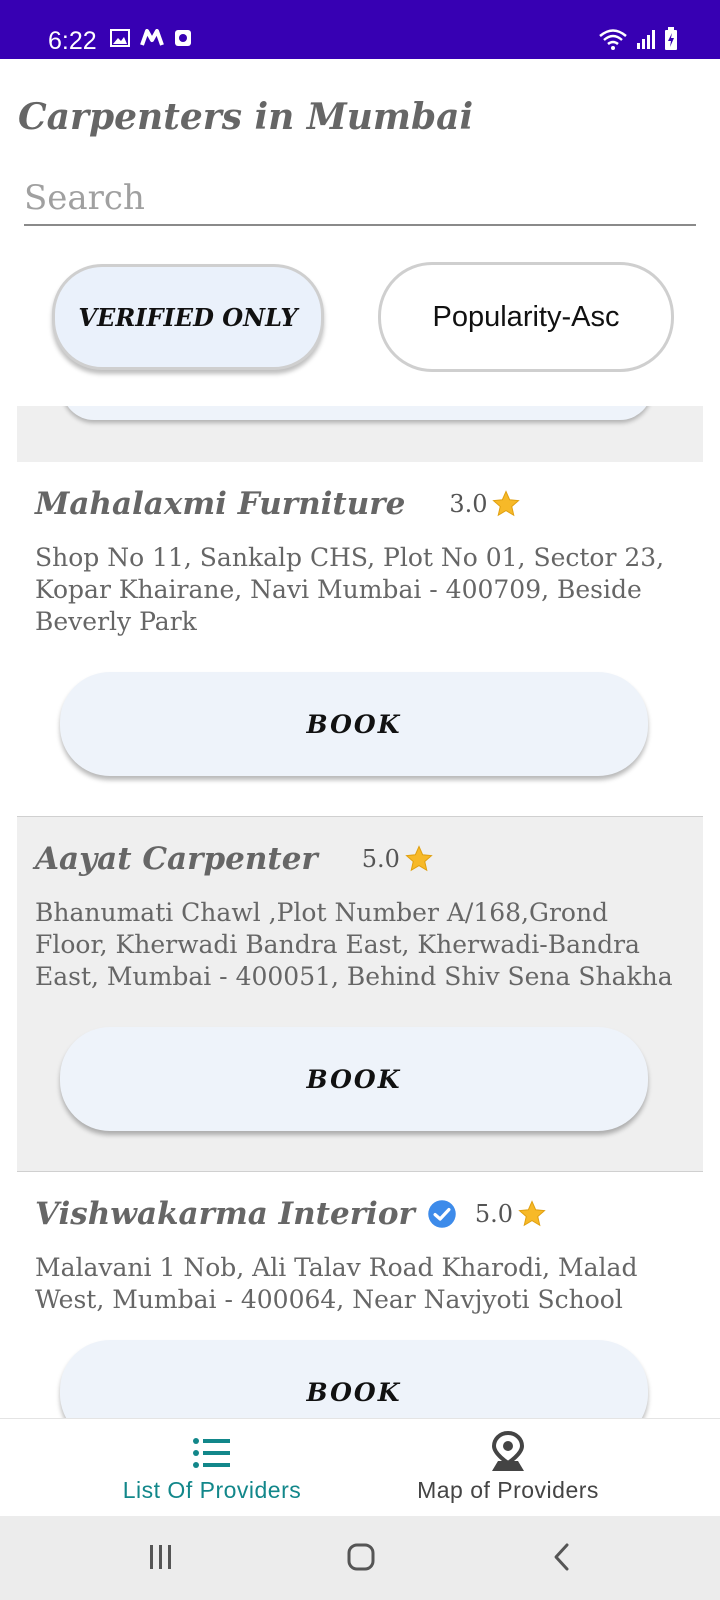 The height and width of the screenshot is (1600, 720). Describe the element at coordinates (357, 413) in the screenshot. I see `book-button-partial` at that location.